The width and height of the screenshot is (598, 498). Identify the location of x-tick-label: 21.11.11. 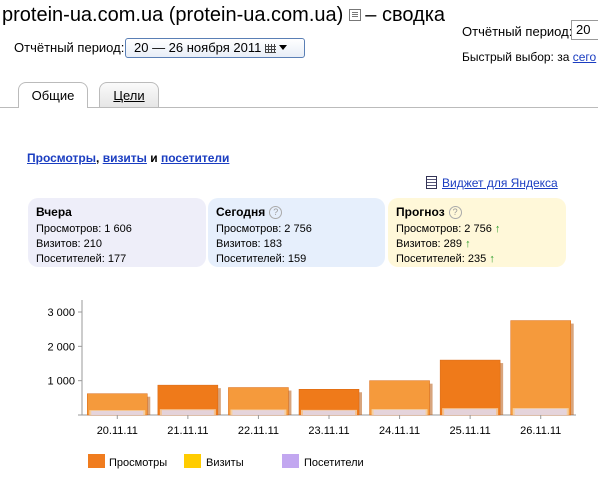
(187, 431).